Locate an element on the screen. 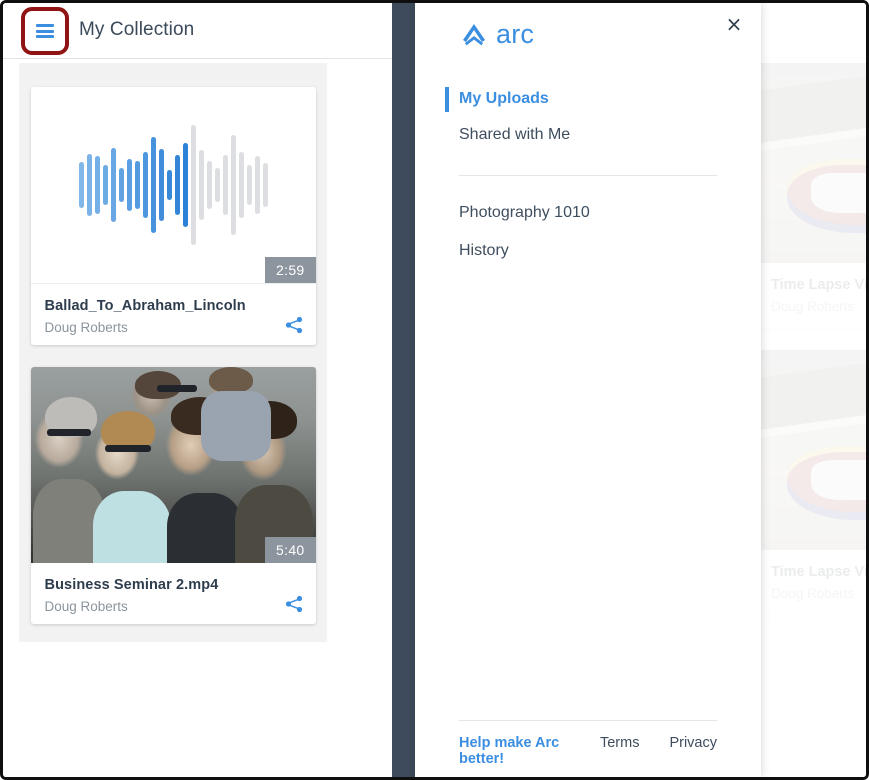  hamburger-menu-button is located at coordinates (45, 31).